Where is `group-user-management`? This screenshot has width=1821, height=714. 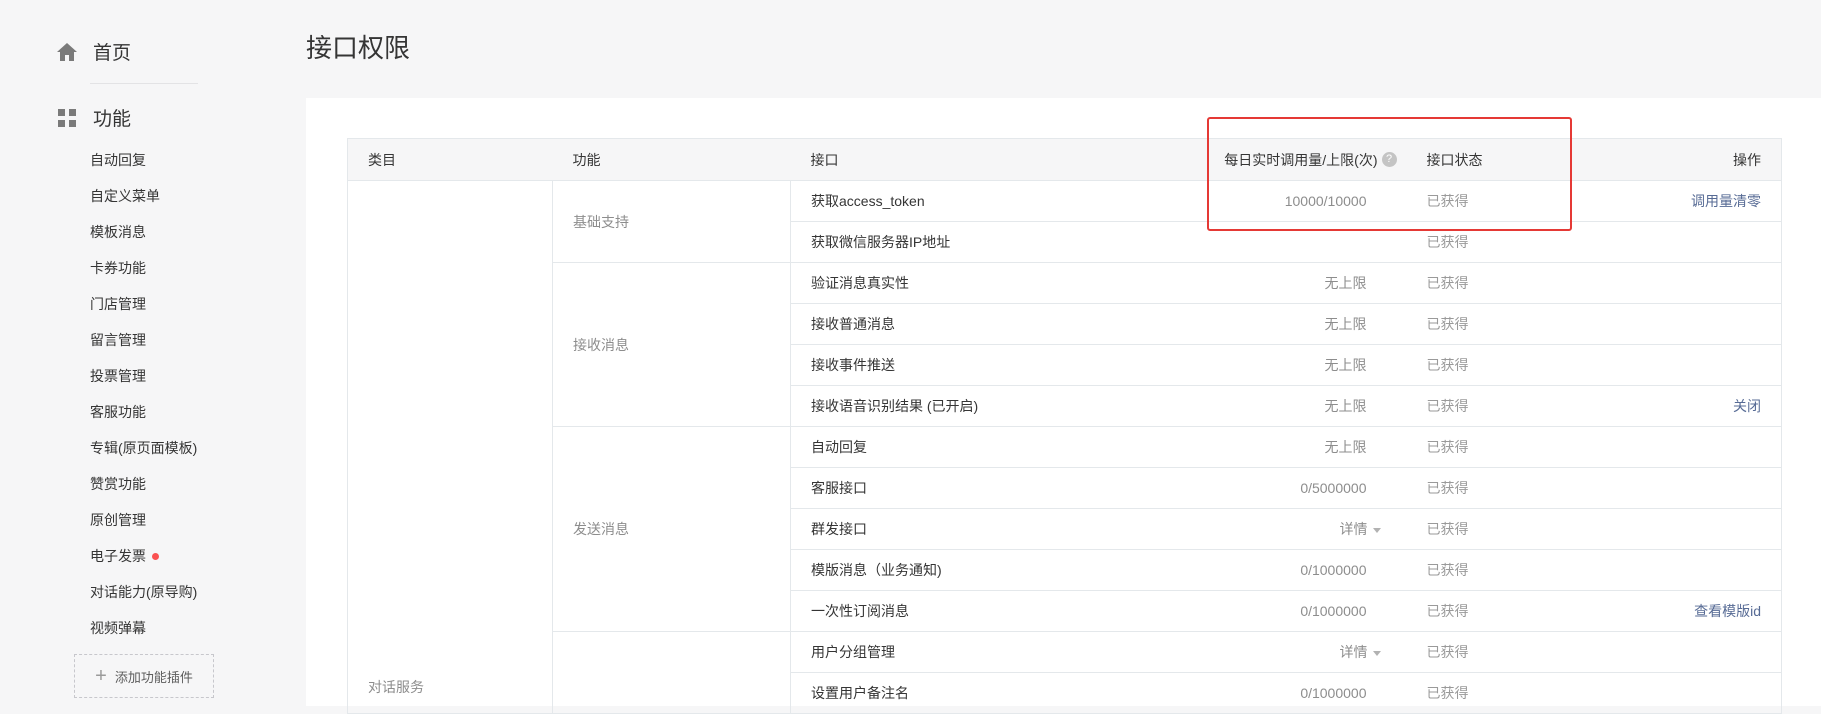
group-user-management is located at coordinates (671, 672).